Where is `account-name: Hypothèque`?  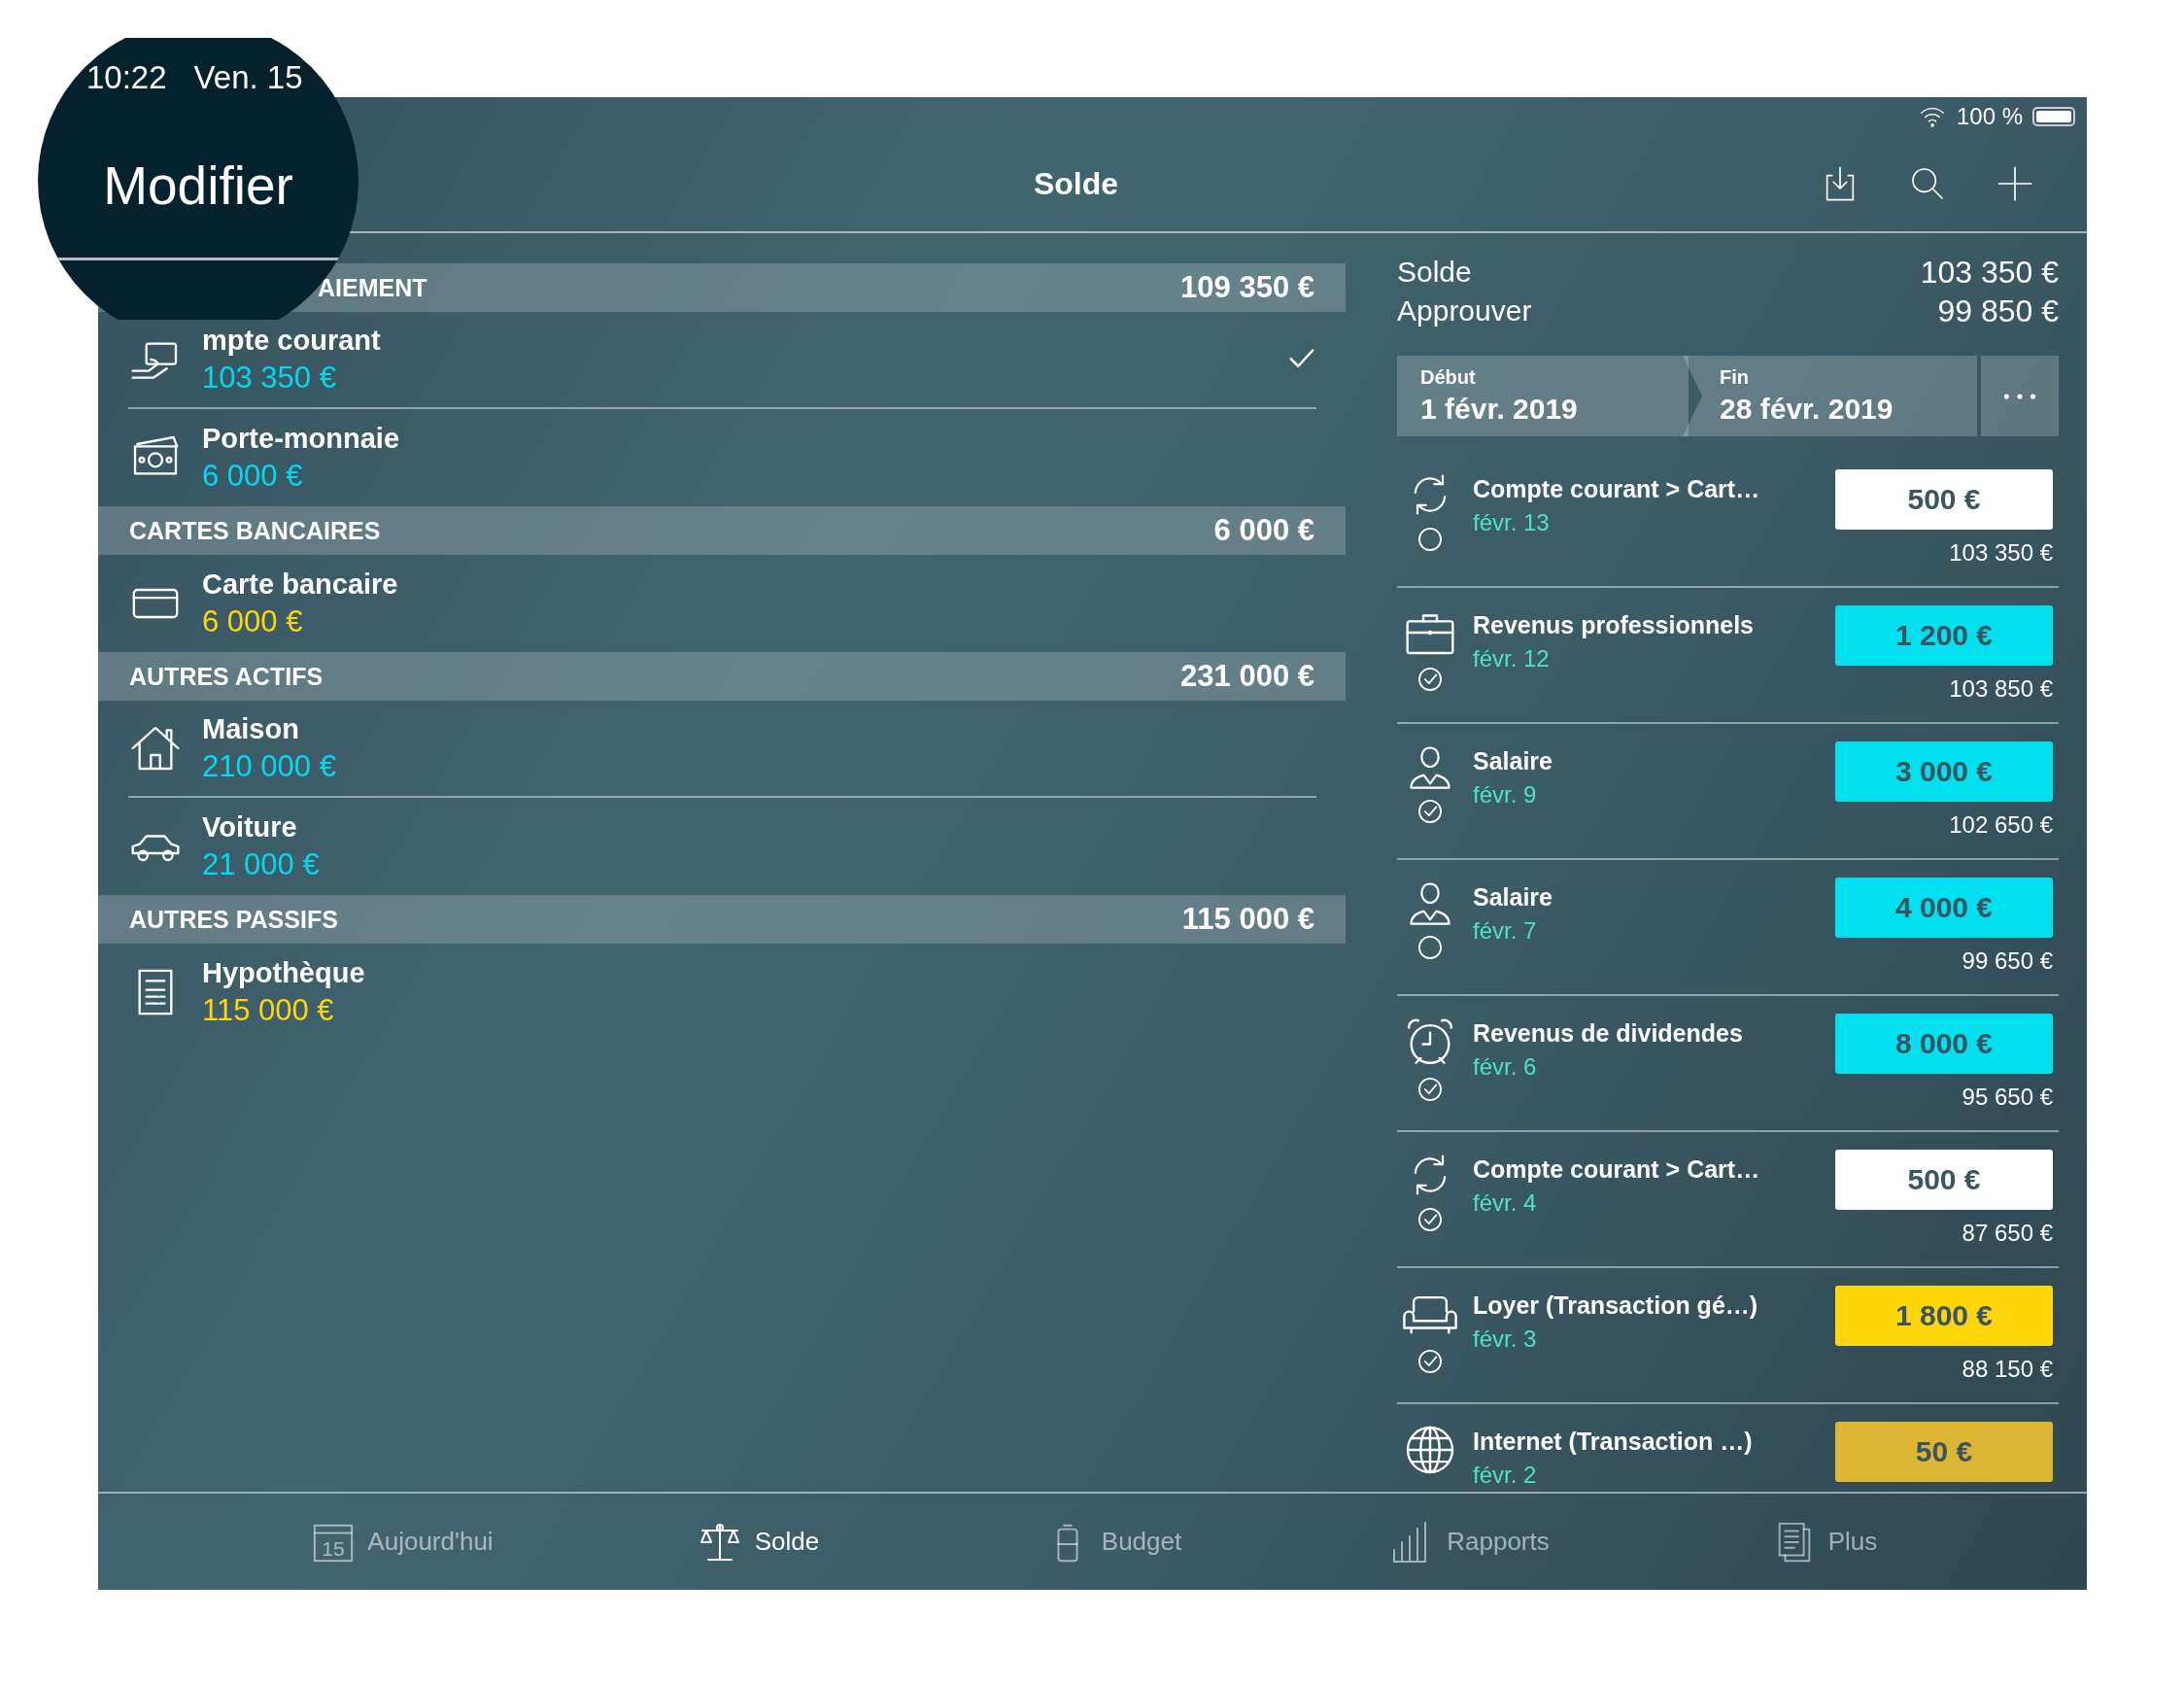
account-name: Hypothèque is located at coordinates (284, 972).